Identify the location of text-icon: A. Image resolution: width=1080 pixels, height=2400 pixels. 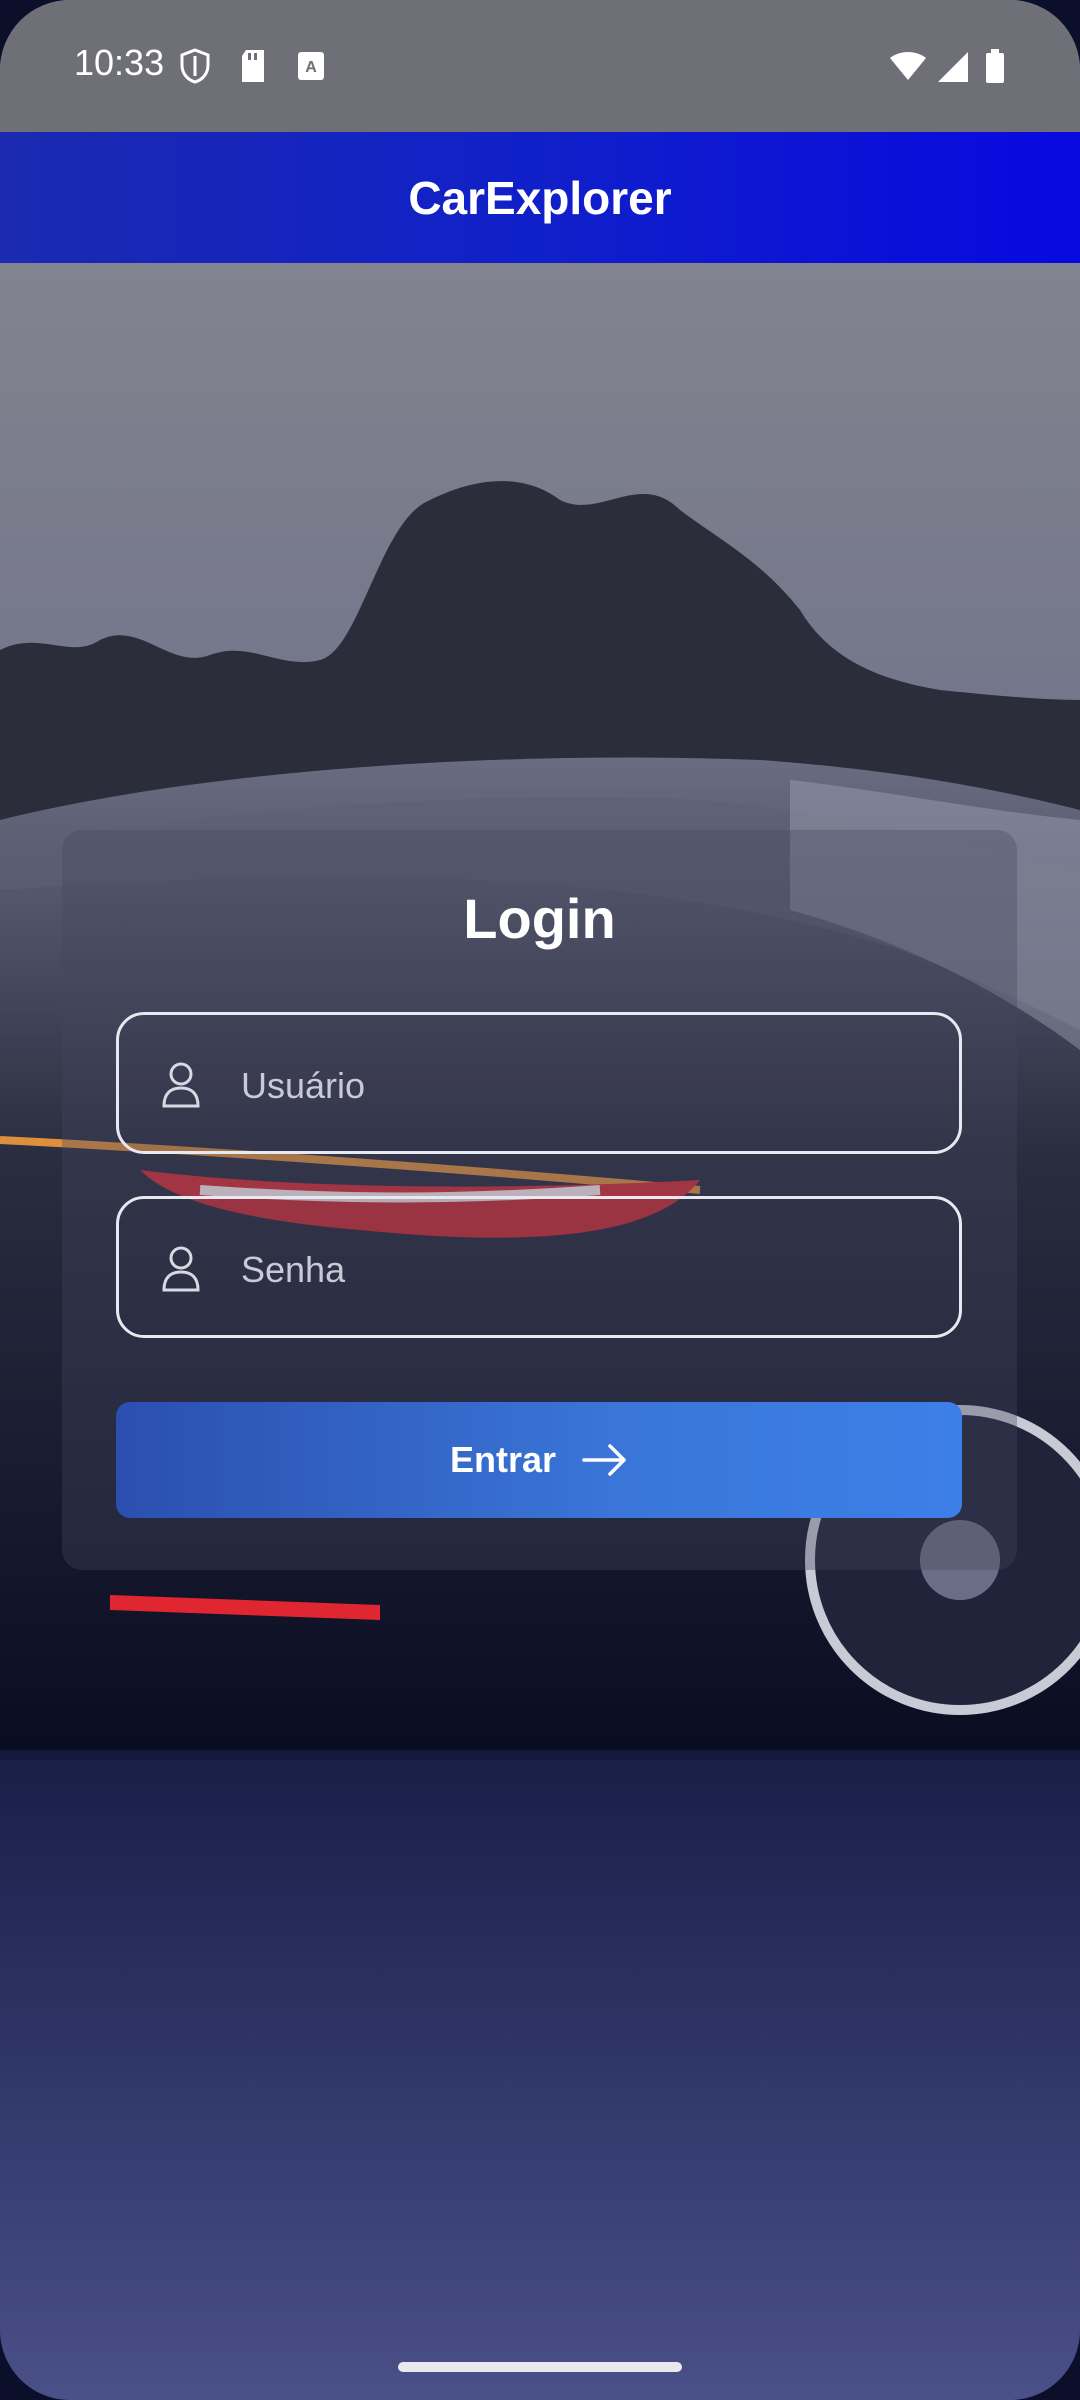
(311, 66).